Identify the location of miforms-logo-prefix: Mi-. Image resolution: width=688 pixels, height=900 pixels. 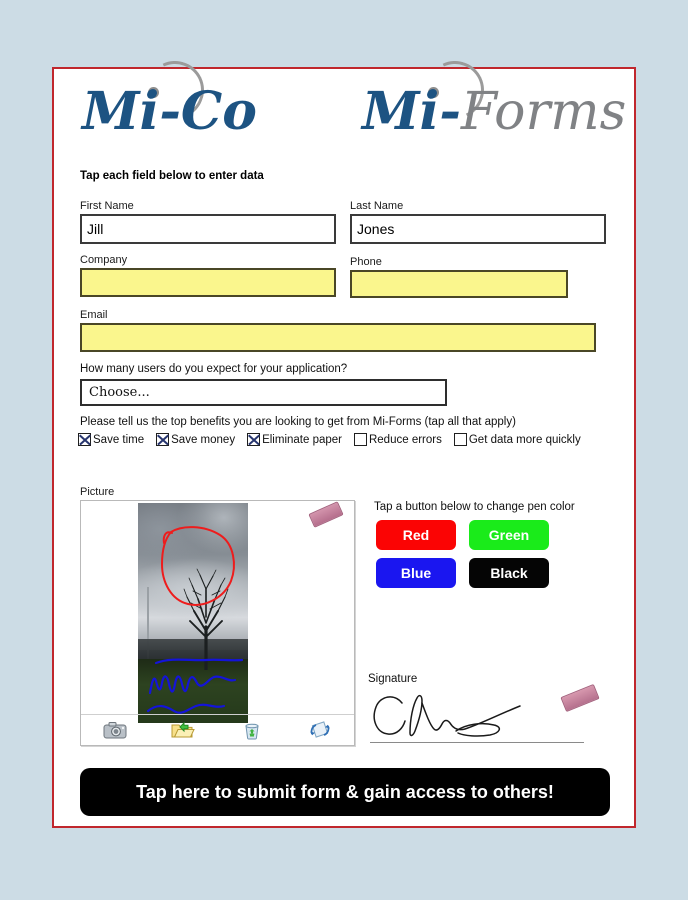
(411, 111).